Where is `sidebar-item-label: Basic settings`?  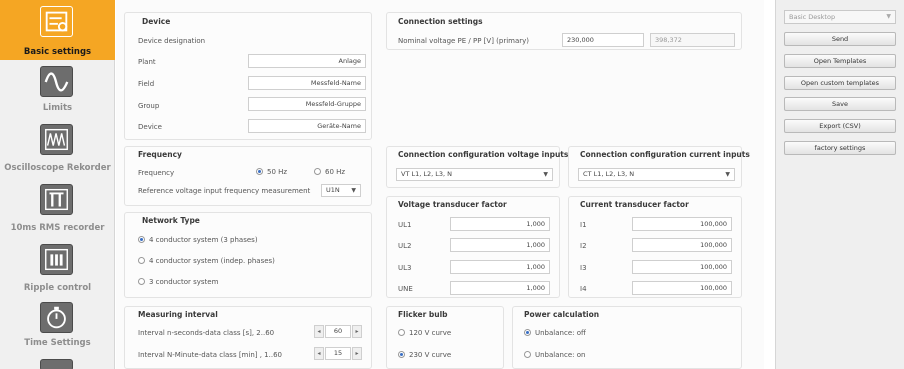
sidebar-item-label: Basic settings is located at coordinates (57, 52).